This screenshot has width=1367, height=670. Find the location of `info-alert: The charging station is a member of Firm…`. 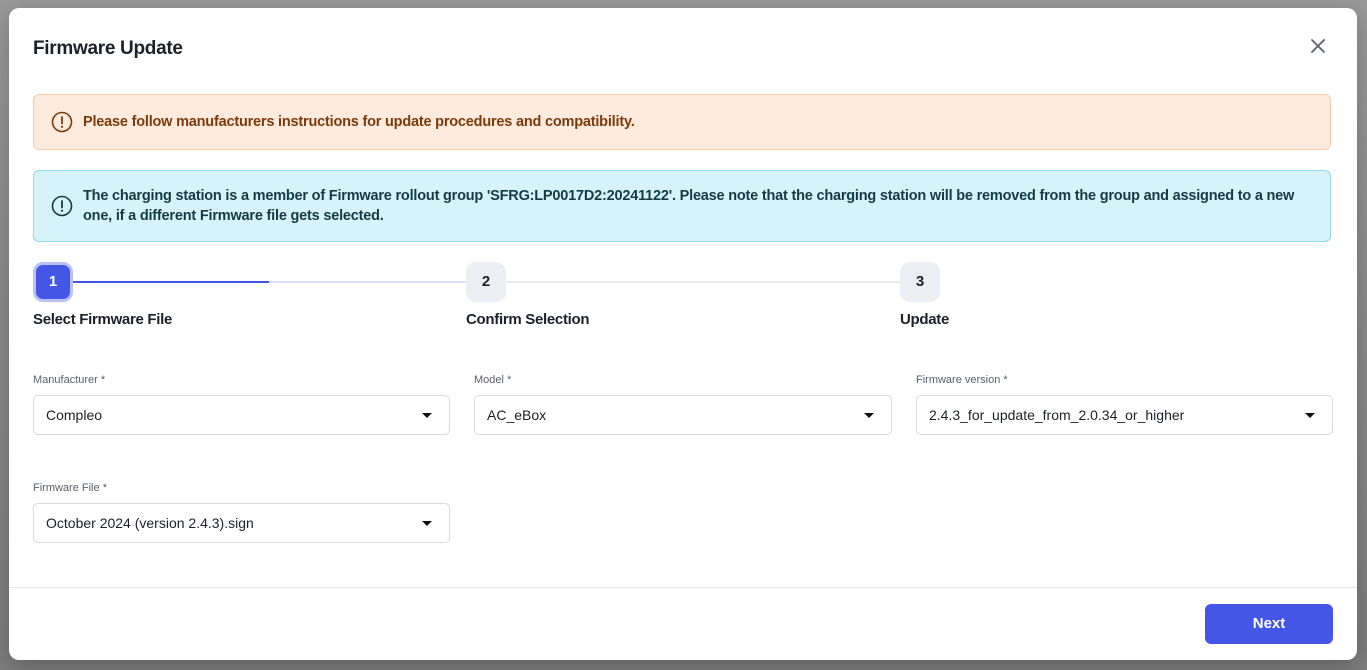

info-alert: The charging station is a member of Firm… is located at coordinates (682, 206).